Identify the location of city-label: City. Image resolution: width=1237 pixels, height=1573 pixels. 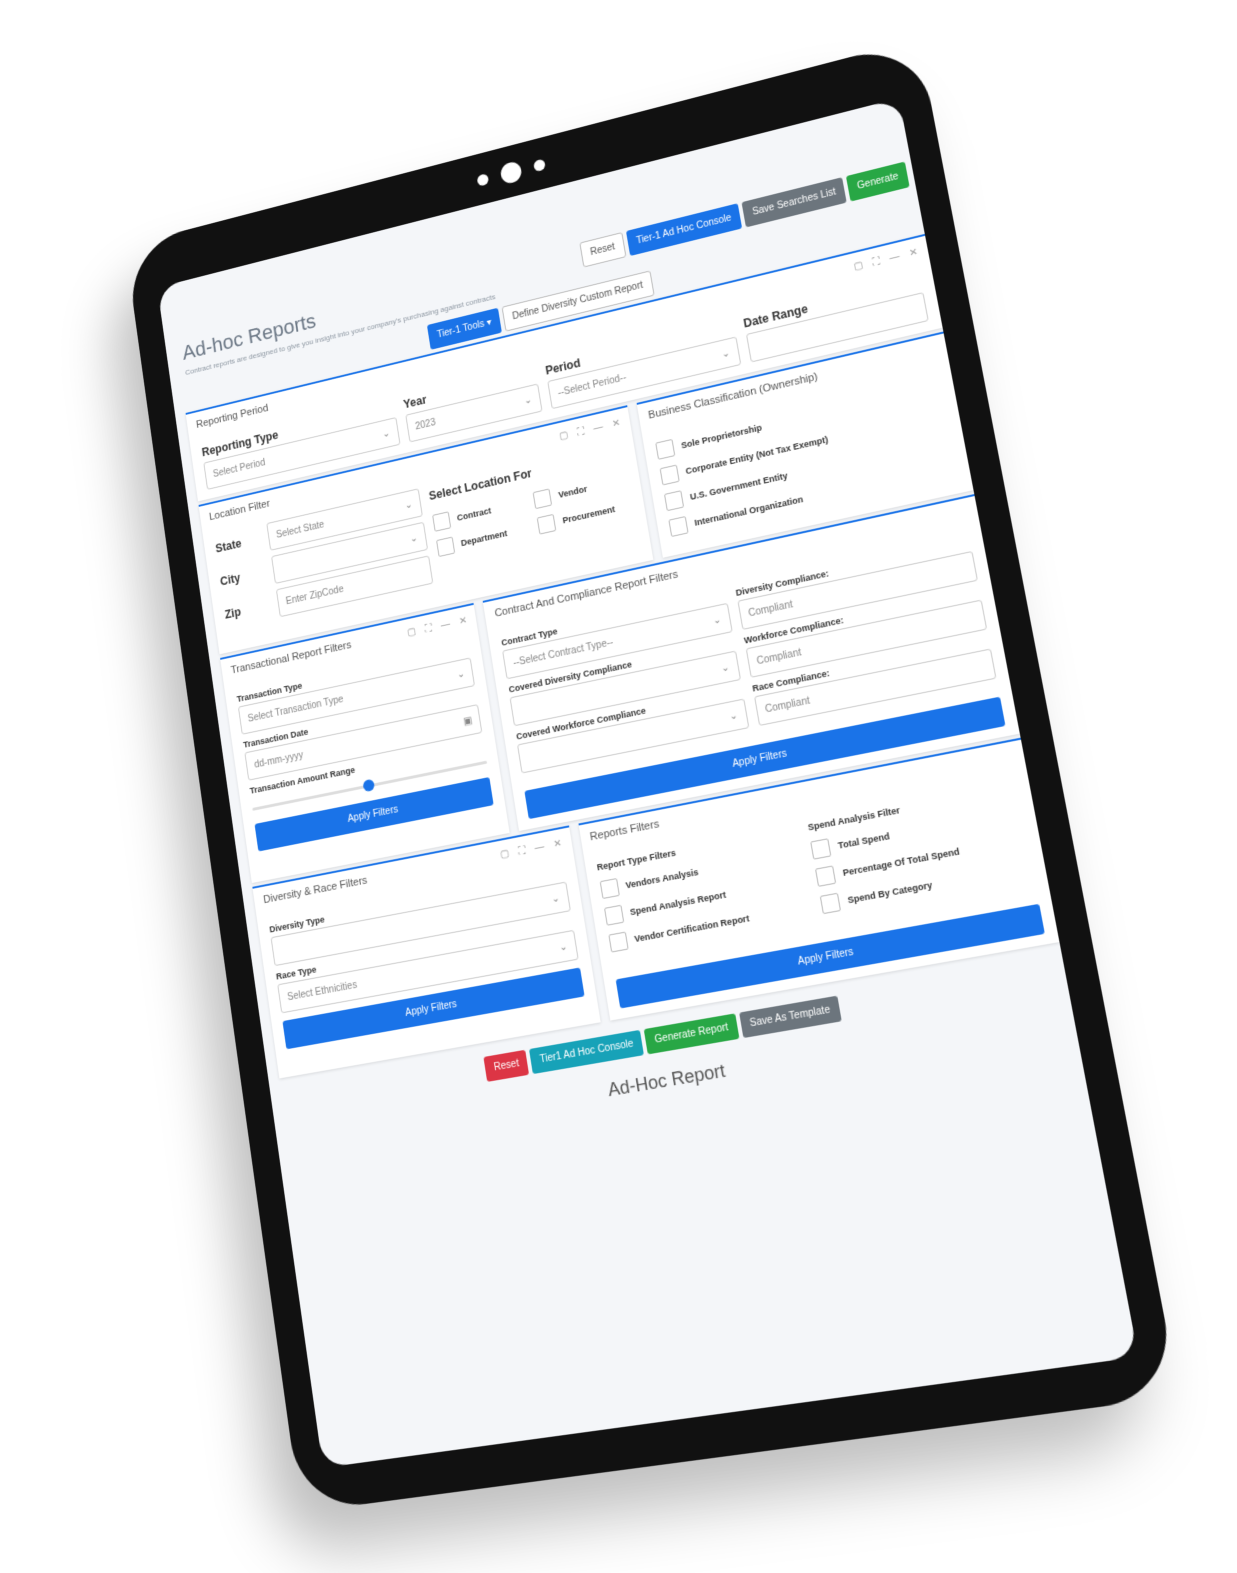
(230, 580).